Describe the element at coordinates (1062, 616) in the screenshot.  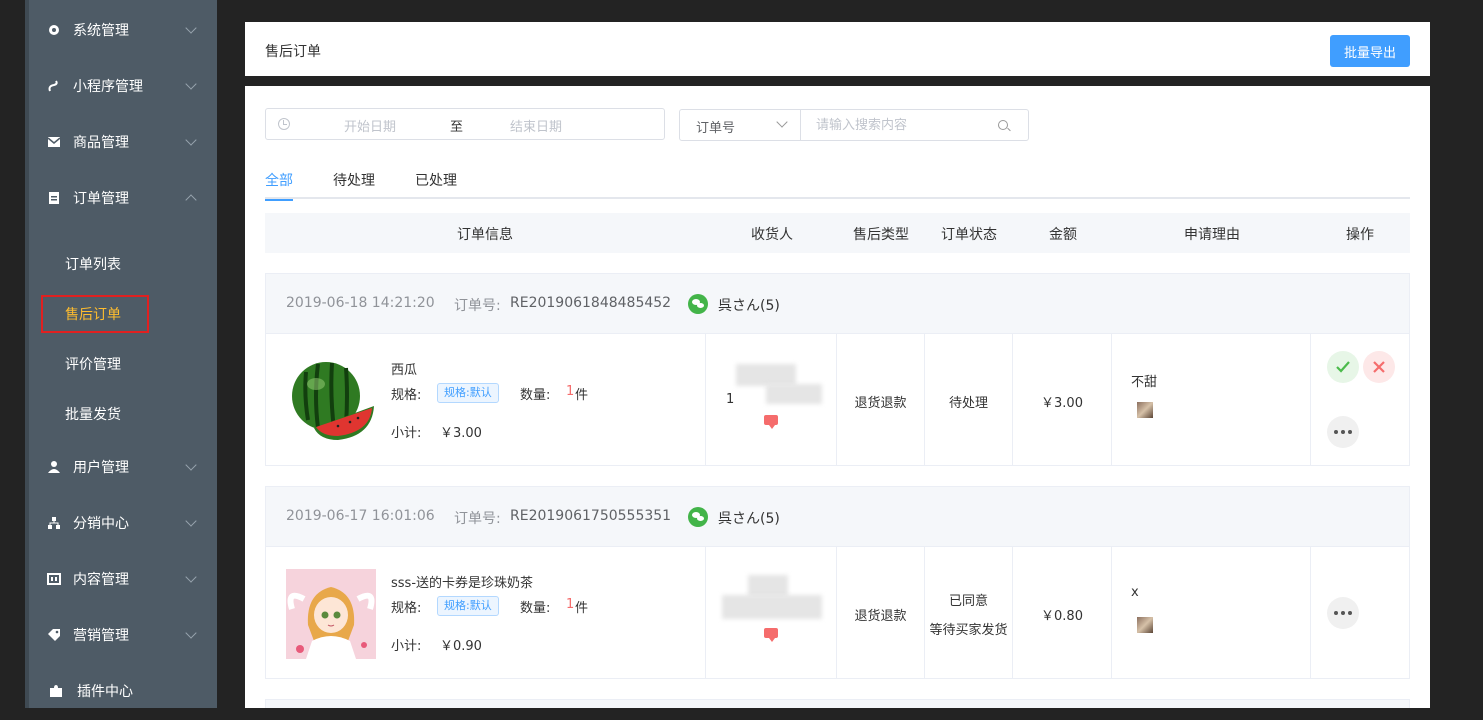
I see `order-amount: ￥0.80` at that location.